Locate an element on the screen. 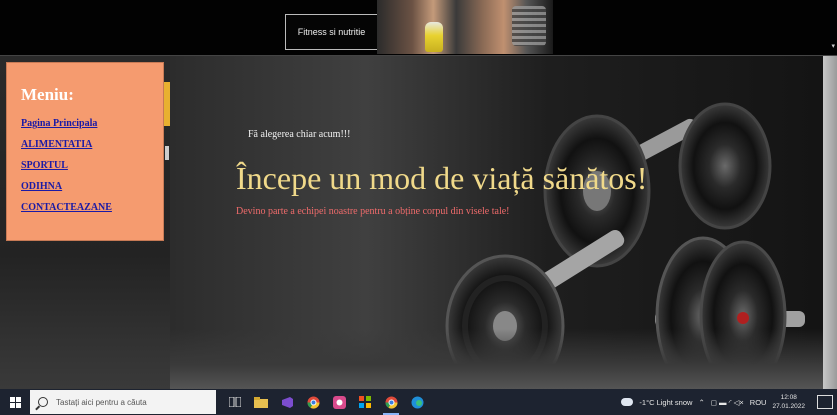 Image resolution: width=837 pixels, height=415 pixels. hero-title: Începe un mod de viață sănătos! is located at coordinates (442, 178).